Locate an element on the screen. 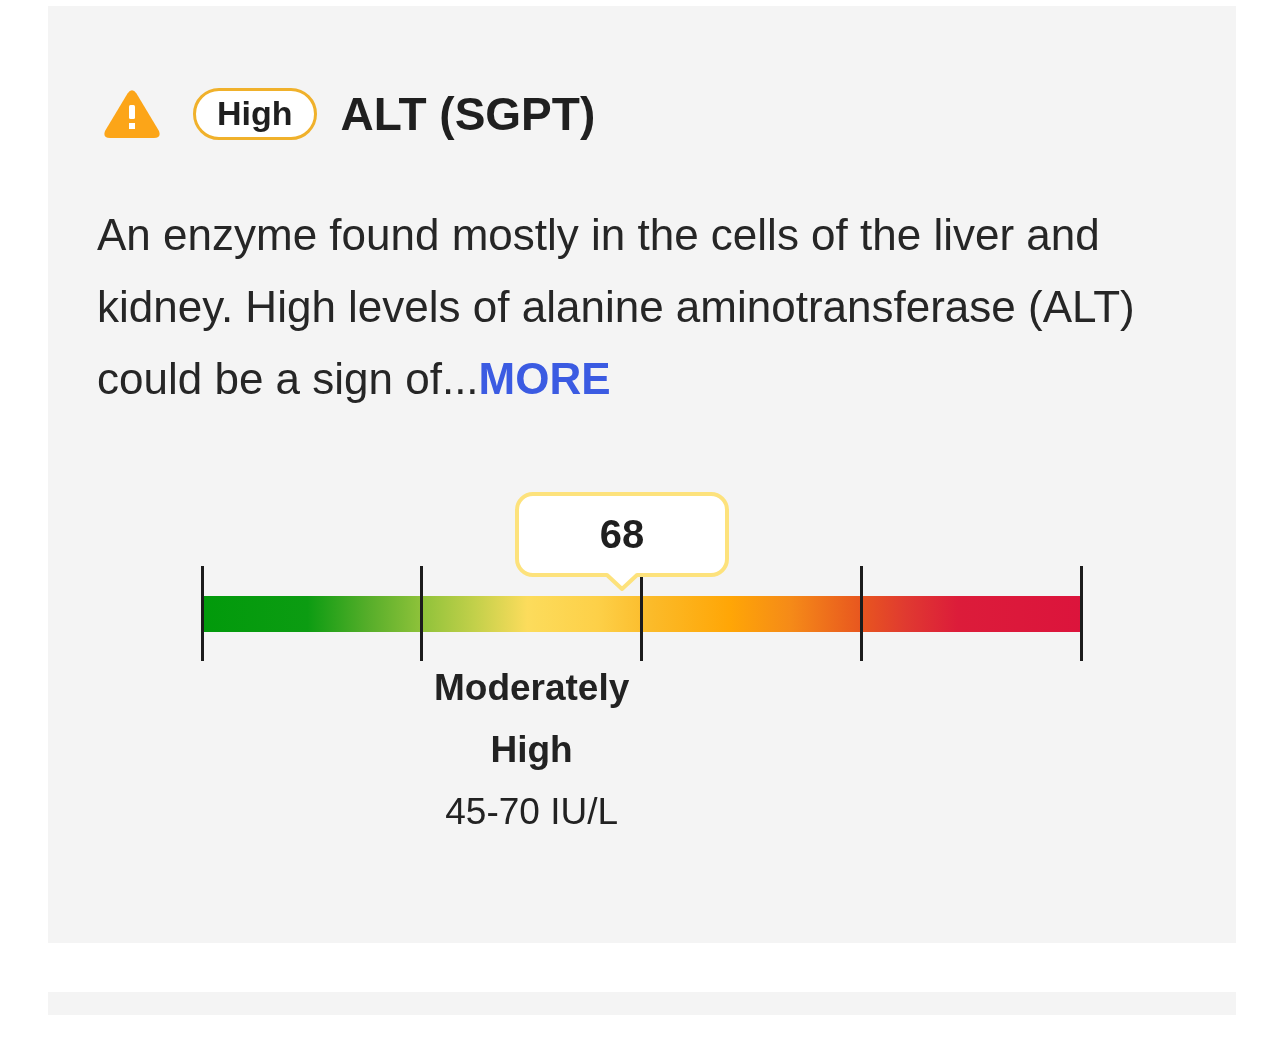 The height and width of the screenshot is (1041, 1284). status-badge: High is located at coordinates (255, 114).